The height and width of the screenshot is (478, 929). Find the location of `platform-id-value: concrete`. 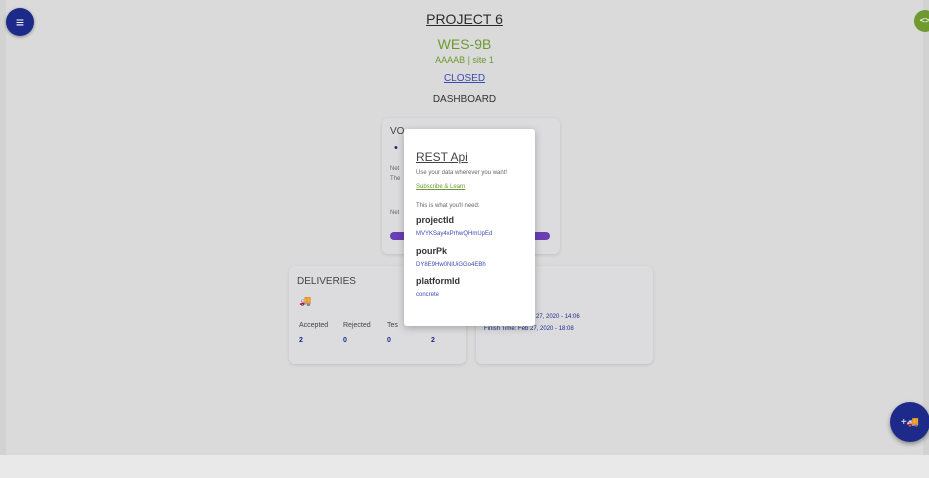

platform-id-value: concrete is located at coordinates (427, 295).